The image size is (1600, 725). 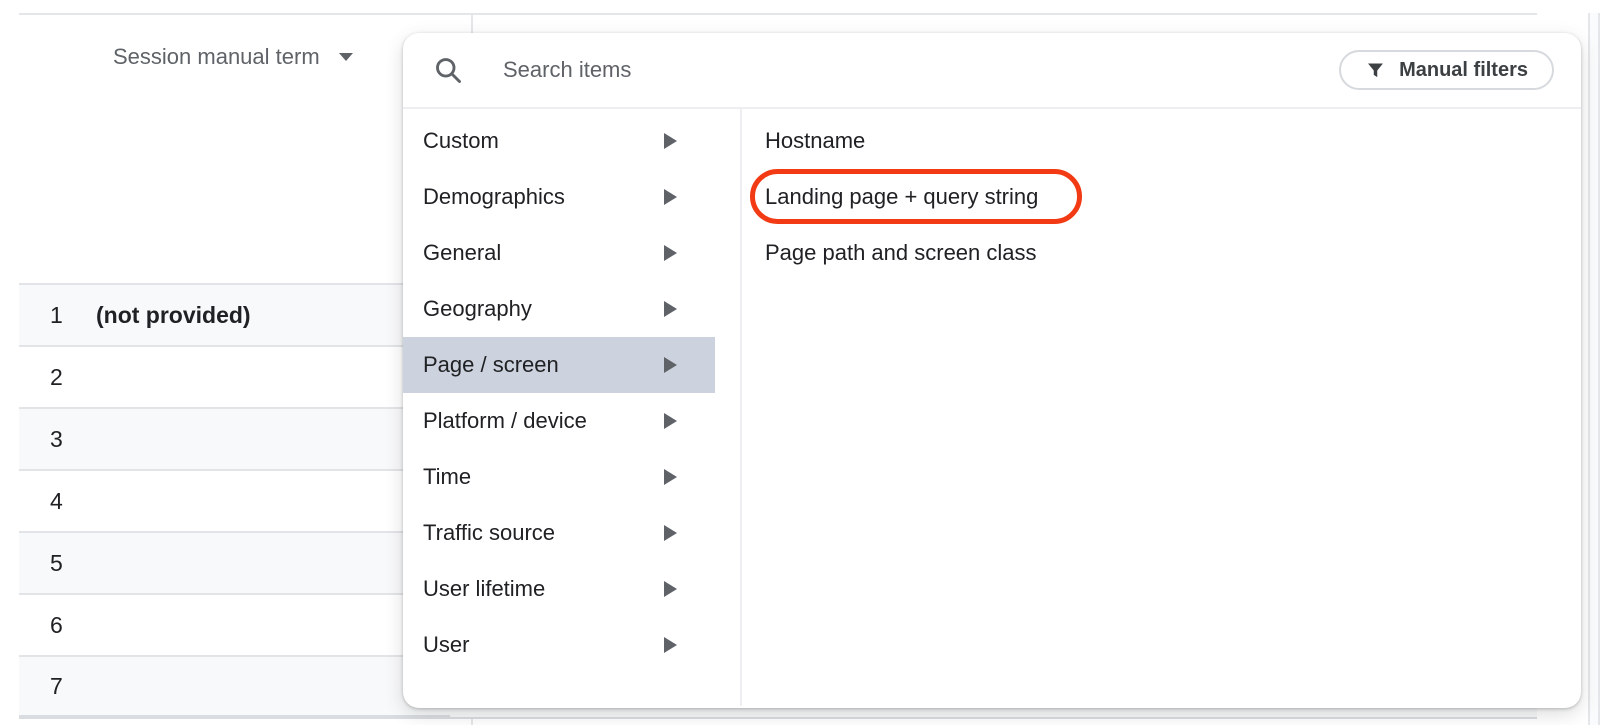 What do you see at coordinates (345, 57) in the screenshot?
I see `caret-down-icon` at bounding box center [345, 57].